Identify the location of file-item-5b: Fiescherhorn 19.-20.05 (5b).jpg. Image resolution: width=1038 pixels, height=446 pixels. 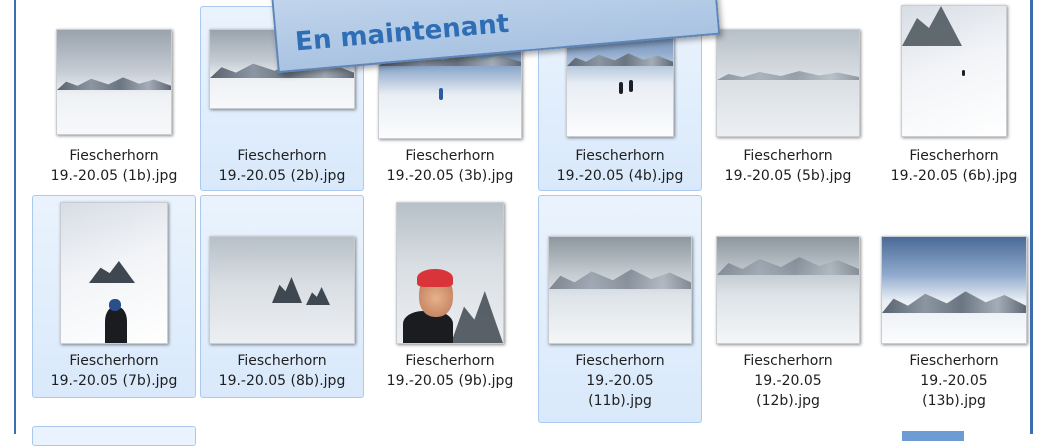
(788, 98).